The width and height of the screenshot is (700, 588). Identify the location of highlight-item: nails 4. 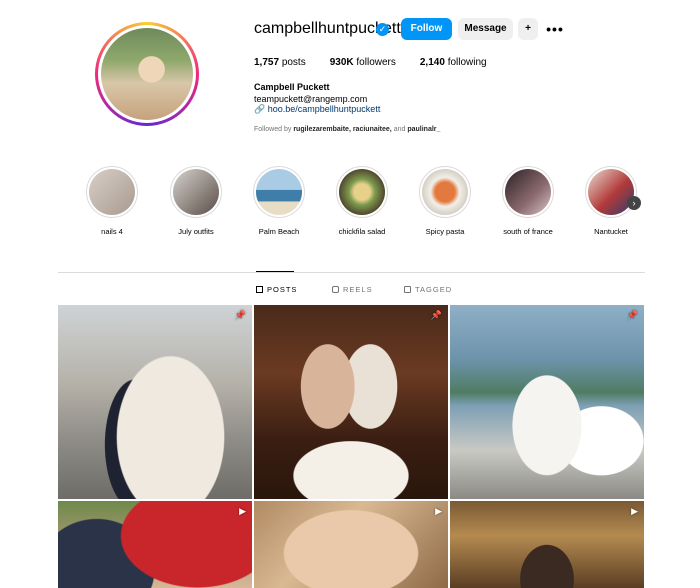
(112, 201).